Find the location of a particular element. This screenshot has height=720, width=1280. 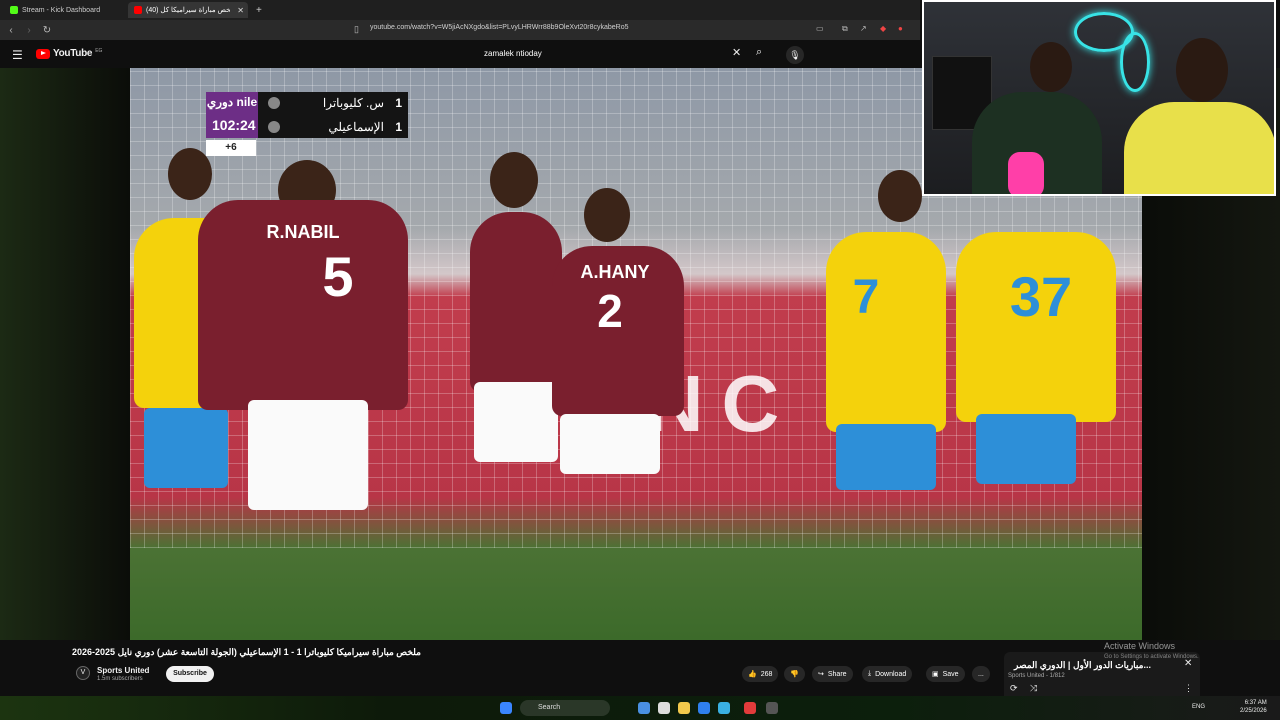

guest-body is located at coordinates (1199, 148).